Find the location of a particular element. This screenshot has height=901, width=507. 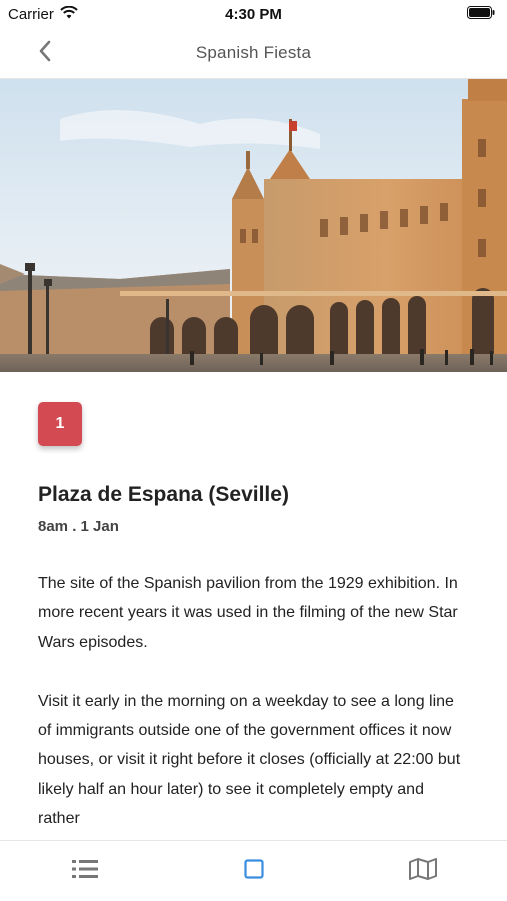

status-bar: Carrier 4:30 PM is located at coordinates (253, 14).